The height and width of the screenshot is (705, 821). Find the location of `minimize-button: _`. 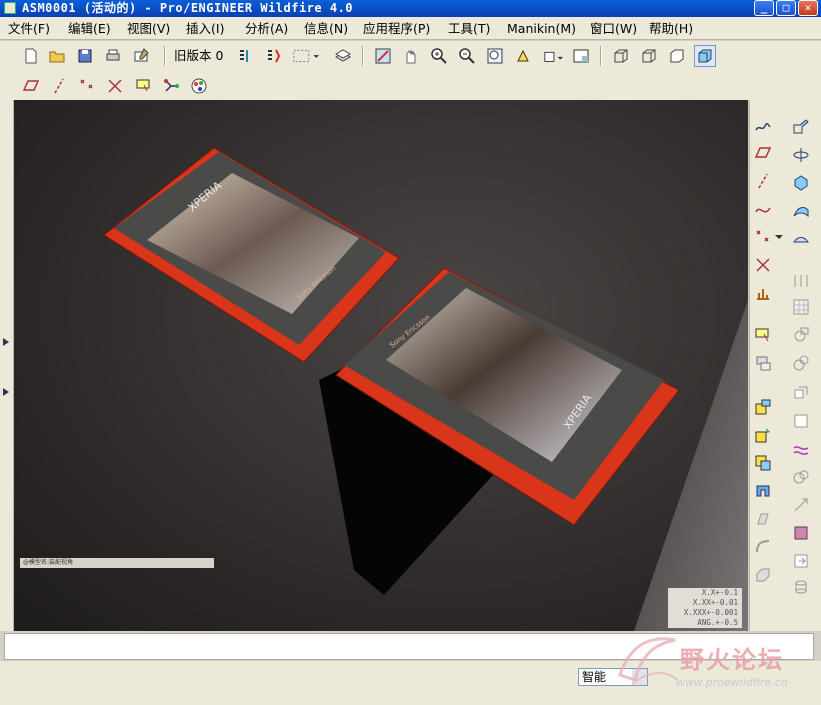

minimize-button: _ is located at coordinates (764, 8).